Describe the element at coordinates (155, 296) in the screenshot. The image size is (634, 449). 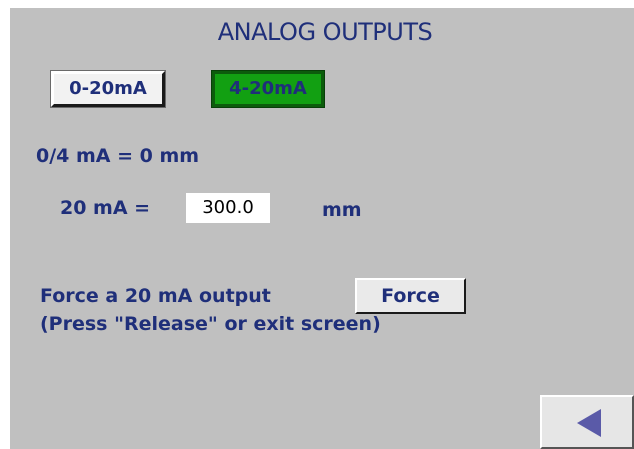
I see `force-instruction-line1: Force a 20 mA output` at that location.